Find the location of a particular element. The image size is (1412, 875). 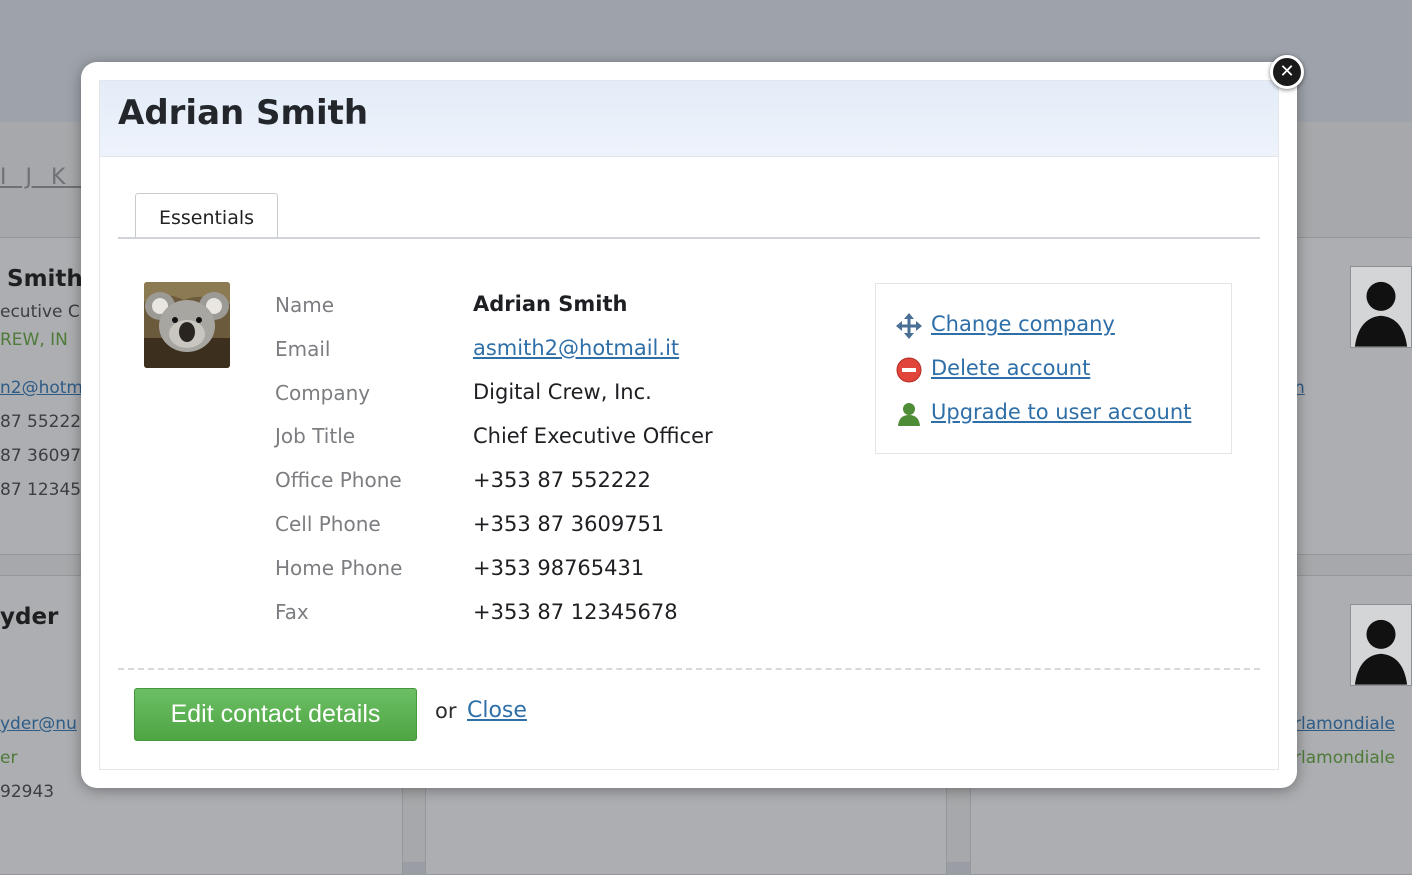

background-card-line: n2@hotm is located at coordinates (41, 388).